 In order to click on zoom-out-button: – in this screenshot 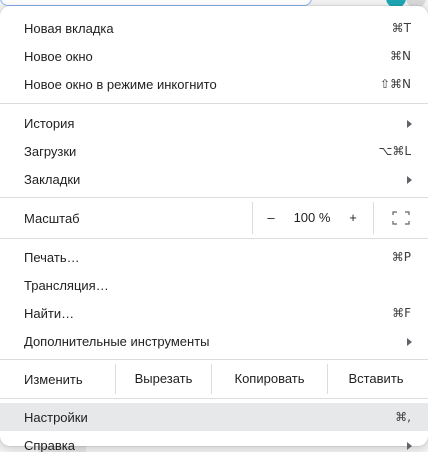, I will do `click(271, 218)`.